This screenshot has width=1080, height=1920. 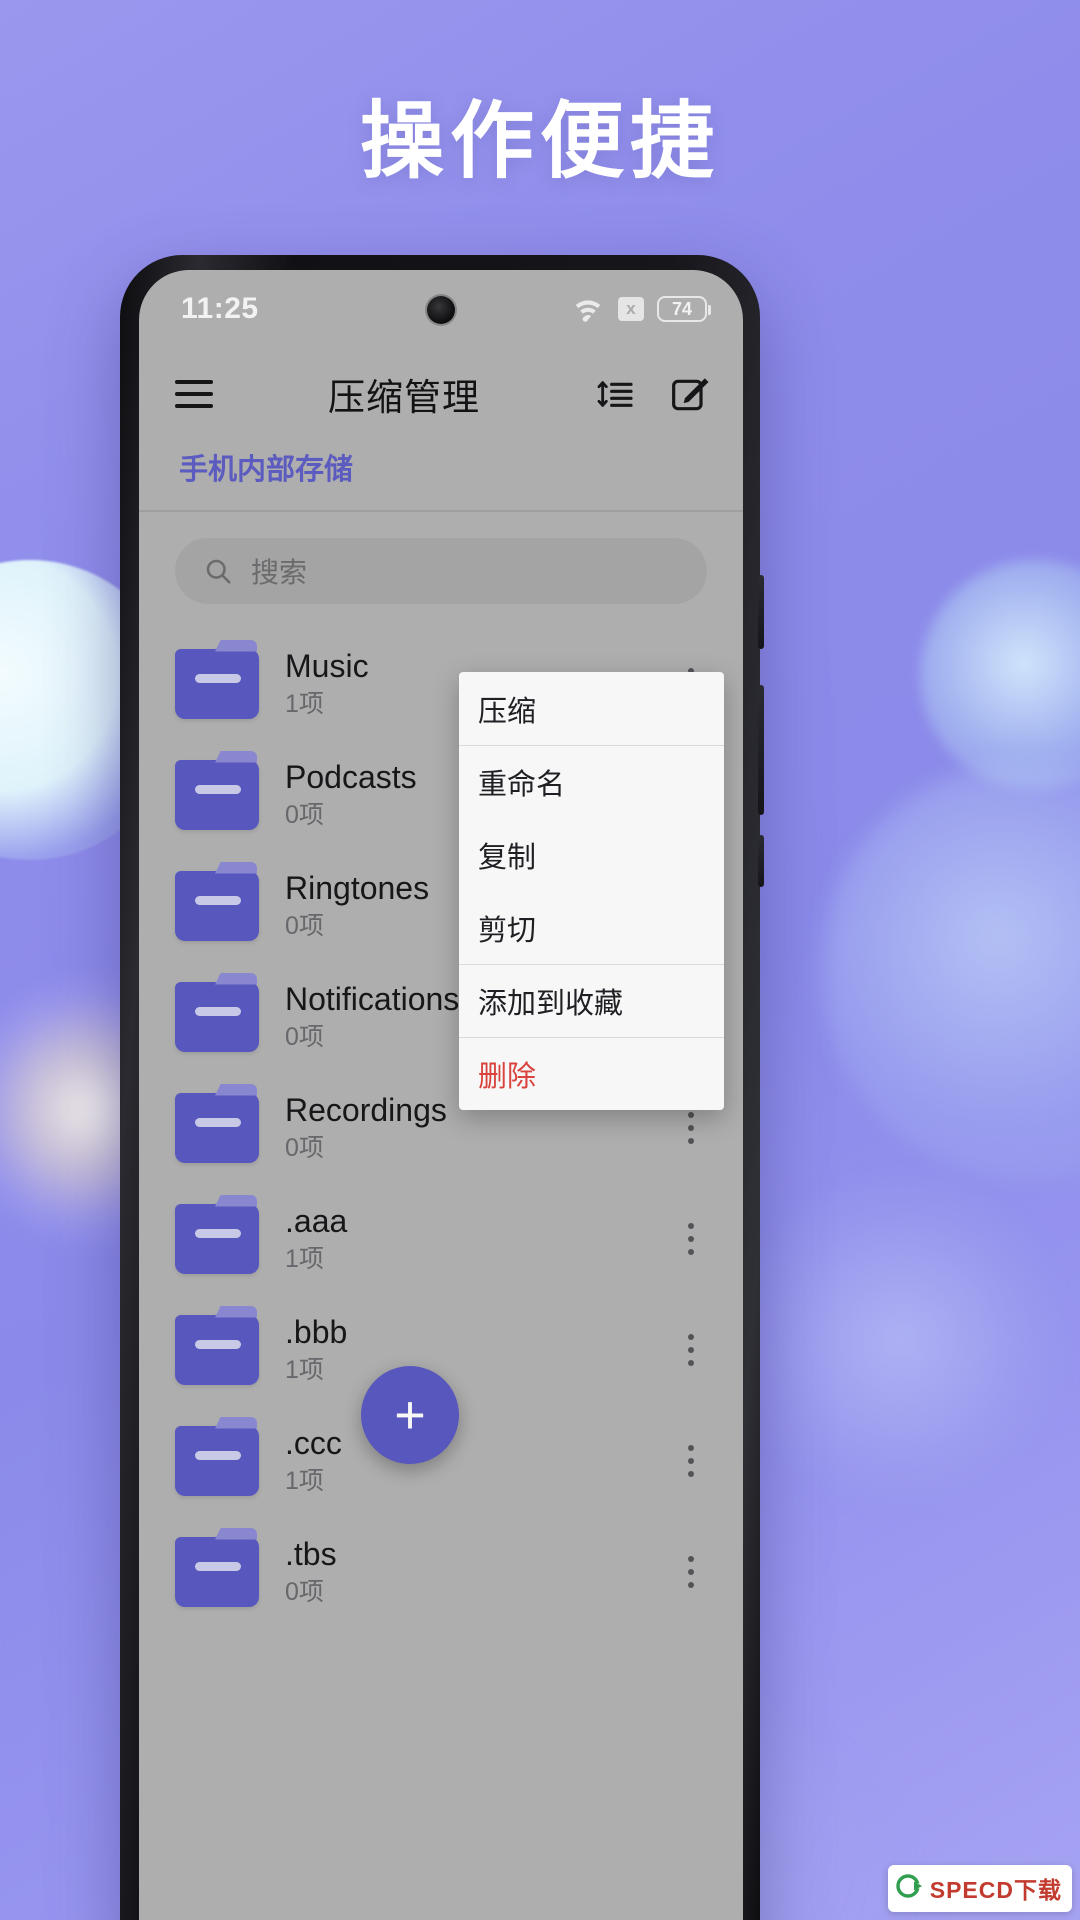 I want to click on hamburger-menu-icon, so click(x=194, y=394).